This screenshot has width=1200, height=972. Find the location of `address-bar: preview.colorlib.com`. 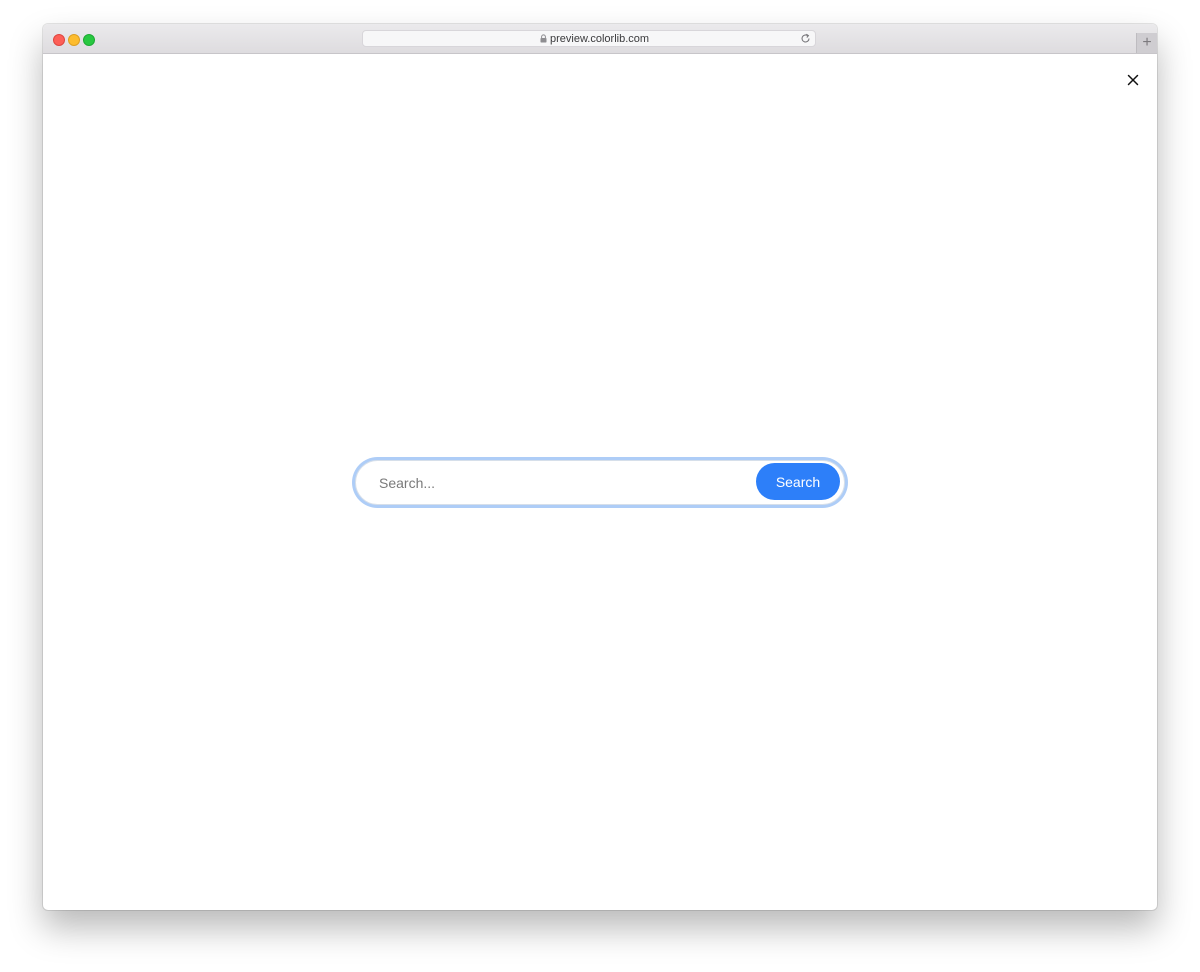

address-bar: preview.colorlib.com is located at coordinates (589, 38).